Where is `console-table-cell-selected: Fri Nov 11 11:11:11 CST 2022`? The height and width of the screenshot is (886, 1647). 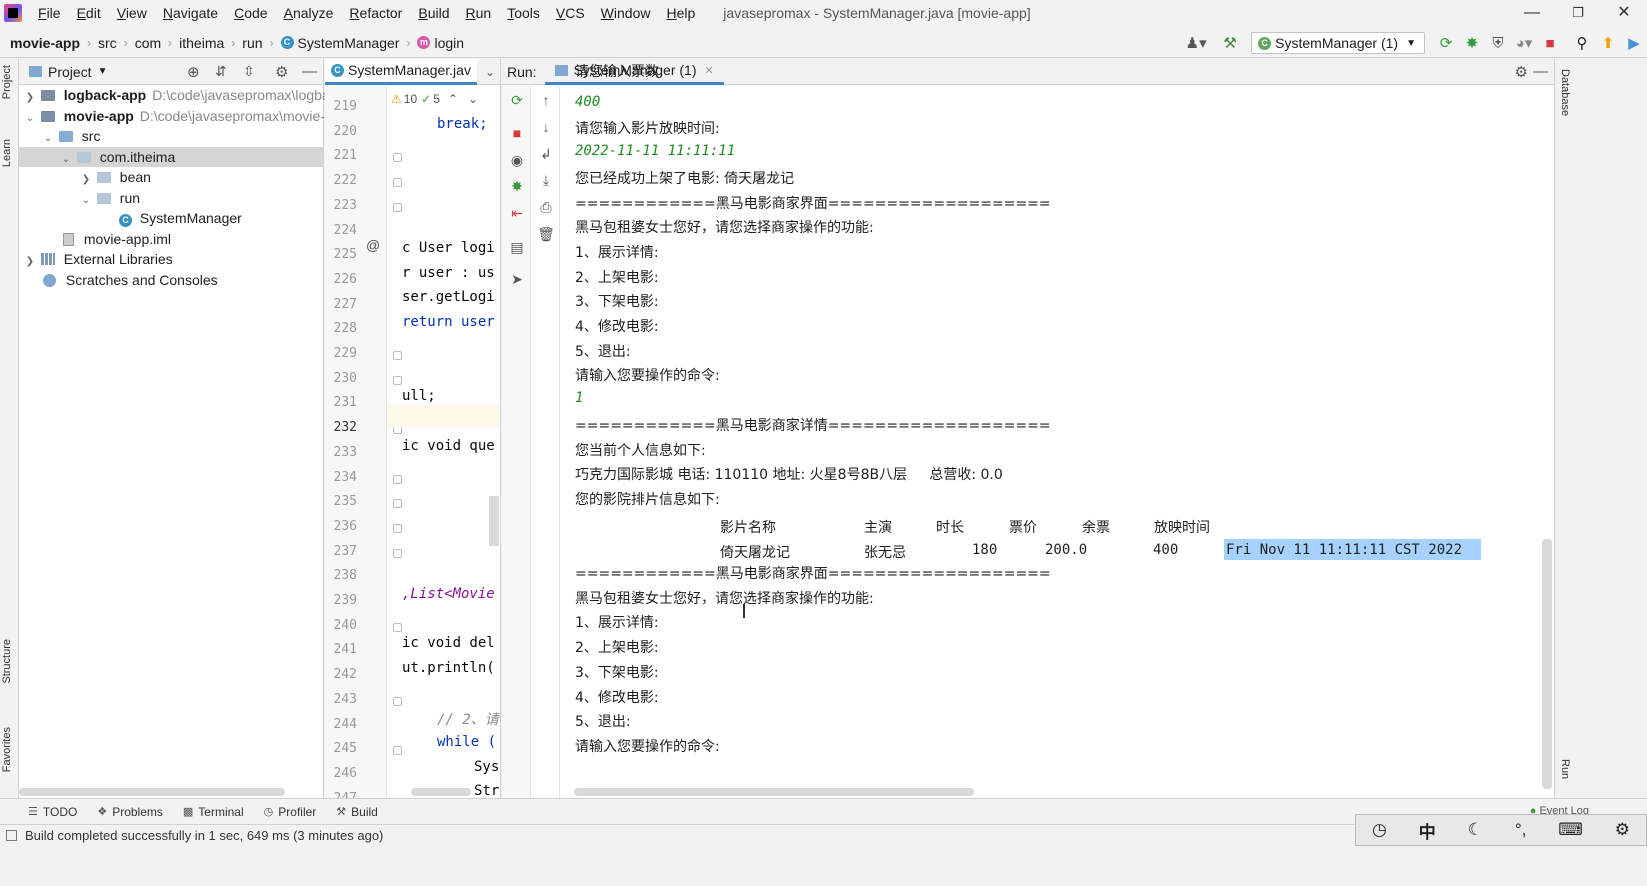
console-table-cell-selected: Fri Nov 11 11:11:11 CST 2022 is located at coordinates (1344, 550).